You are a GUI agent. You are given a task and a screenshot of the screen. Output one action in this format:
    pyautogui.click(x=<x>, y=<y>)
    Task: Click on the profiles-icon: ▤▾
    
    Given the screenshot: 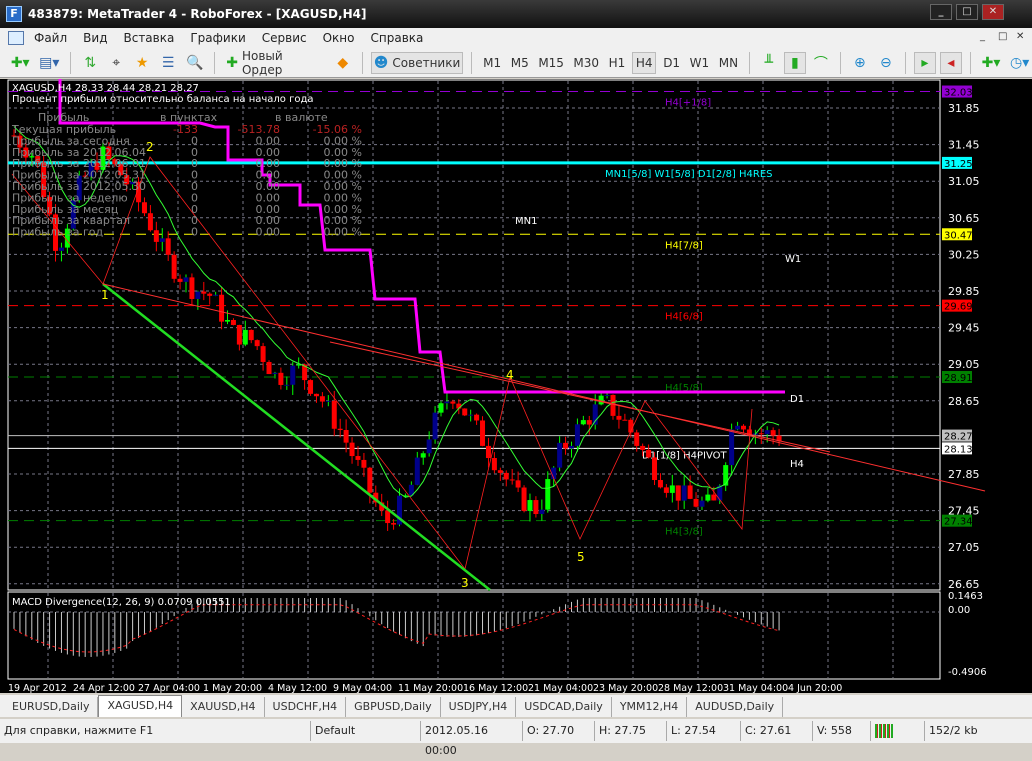 What is the action you would take?
    pyautogui.click(x=49, y=63)
    